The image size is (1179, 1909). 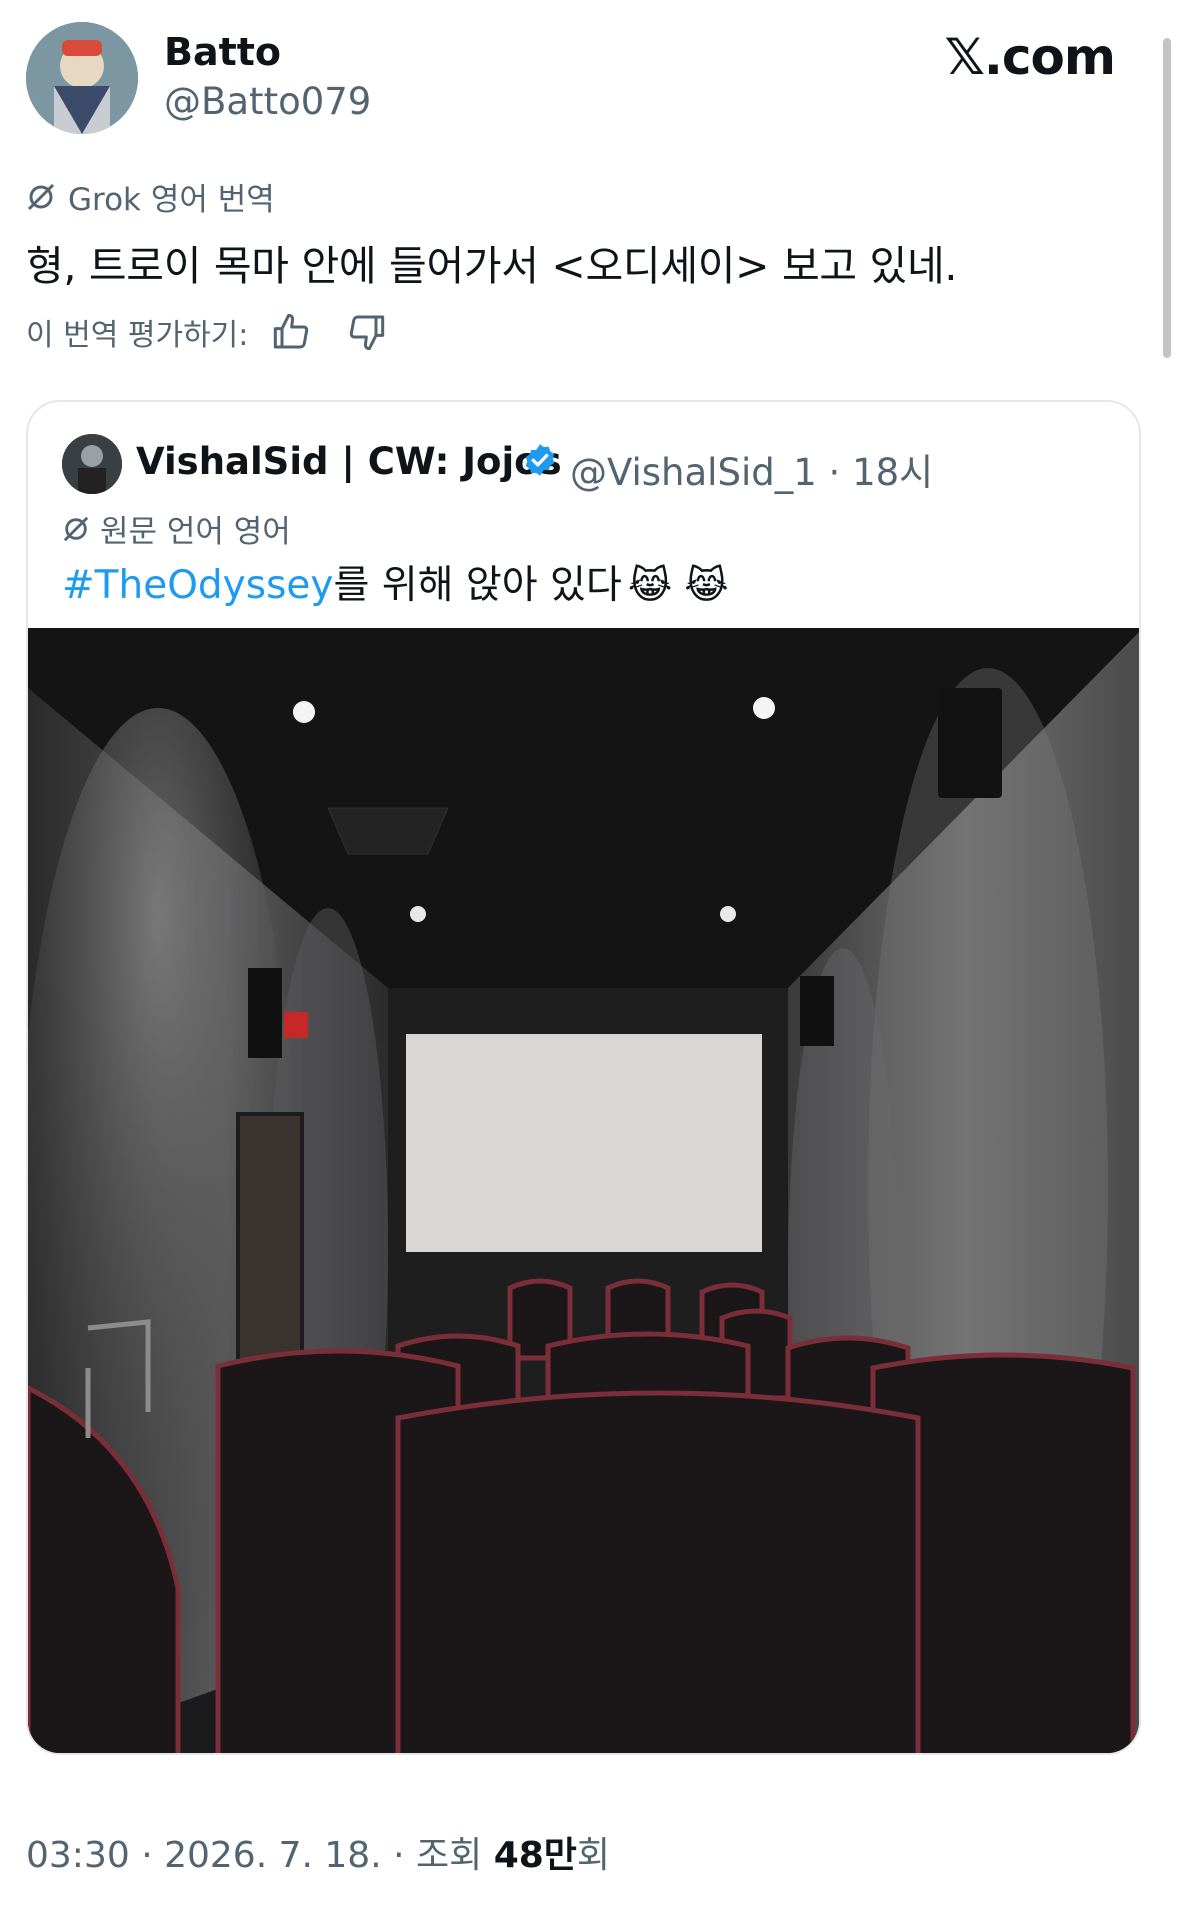 I want to click on thumbs-down-icon, so click(x=367, y=333).